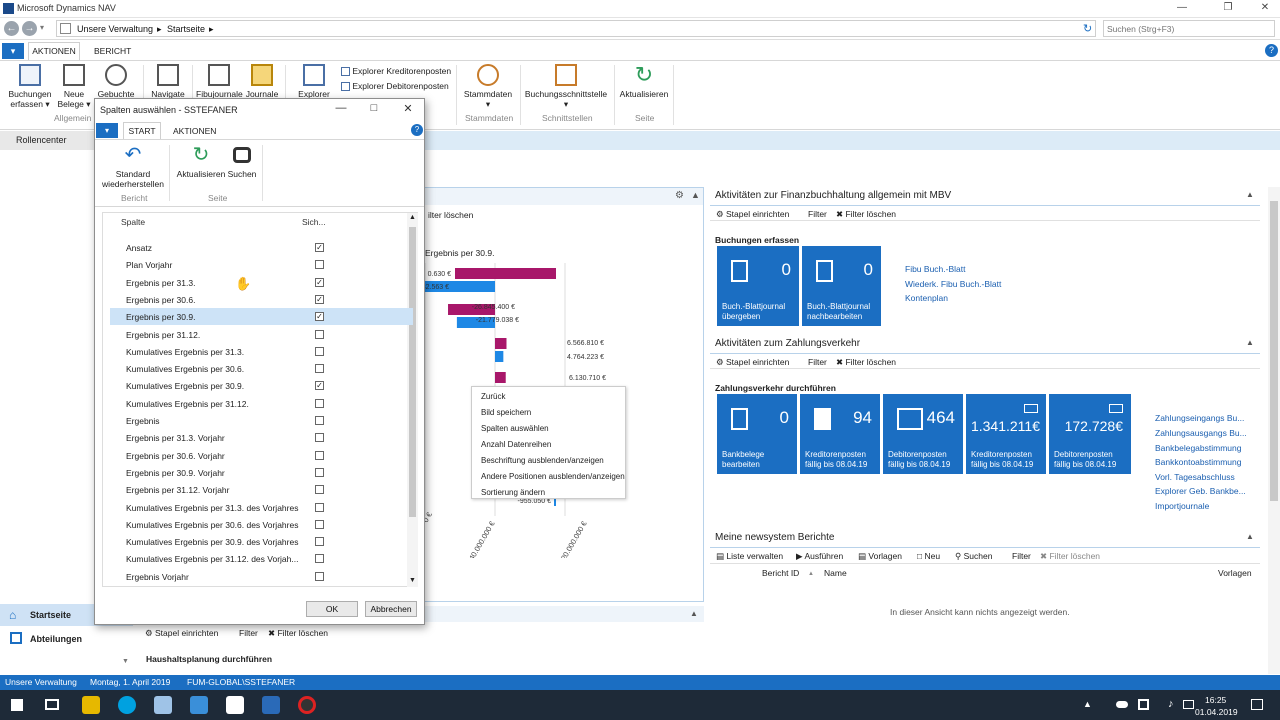 The height and width of the screenshot is (720, 1280). Describe the element at coordinates (935, 269) in the screenshot. I see `link-fibu-buch-blatt: Fibu Buch.-Blatt` at that location.